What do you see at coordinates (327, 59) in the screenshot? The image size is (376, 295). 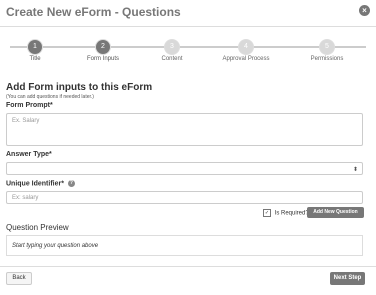 I see `step-label: Permissions` at bounding box center [327, 59].